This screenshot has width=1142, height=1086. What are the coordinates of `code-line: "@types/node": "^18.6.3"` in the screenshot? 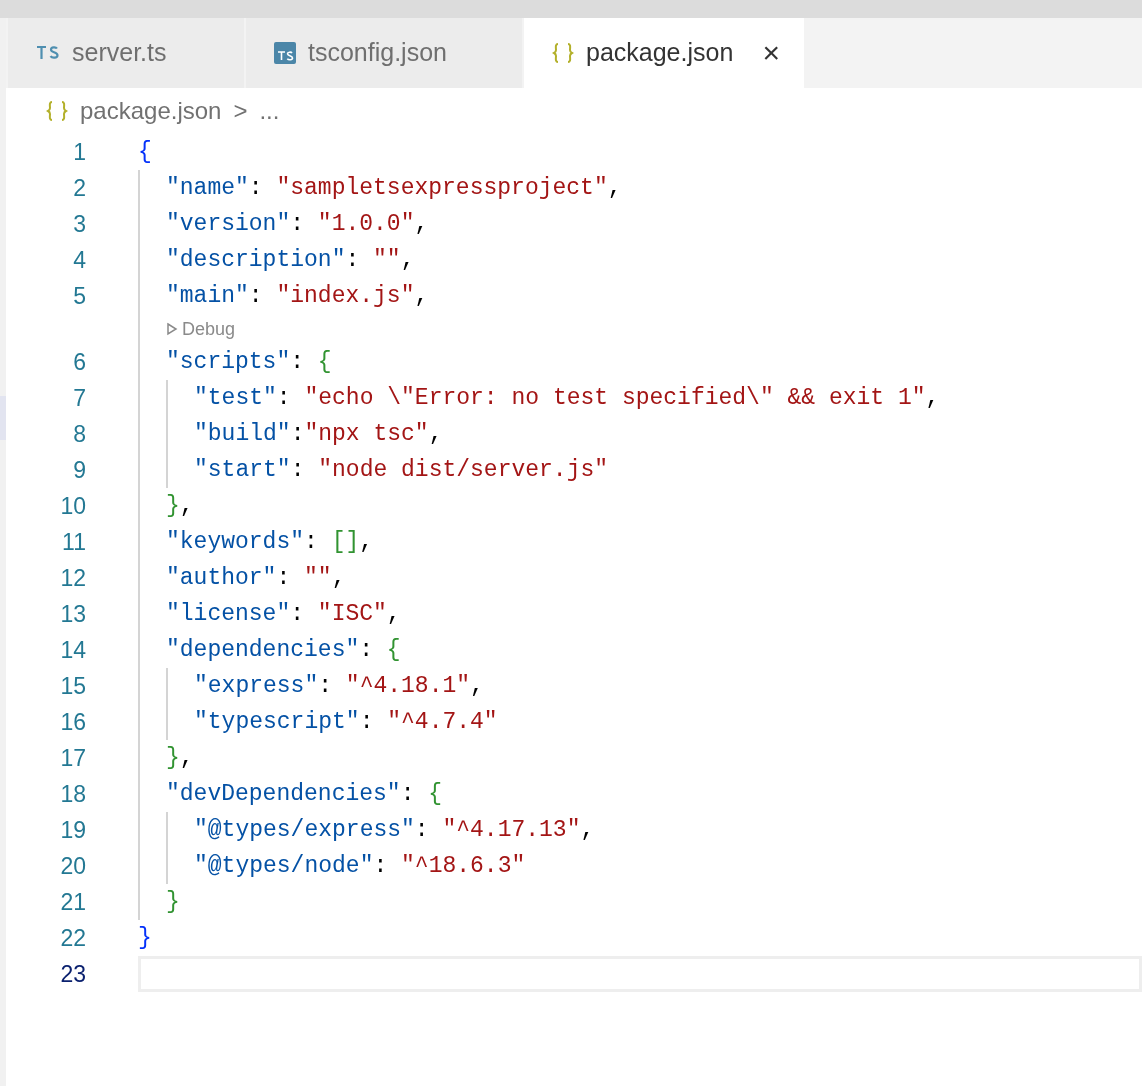 It's located at (360, 866).